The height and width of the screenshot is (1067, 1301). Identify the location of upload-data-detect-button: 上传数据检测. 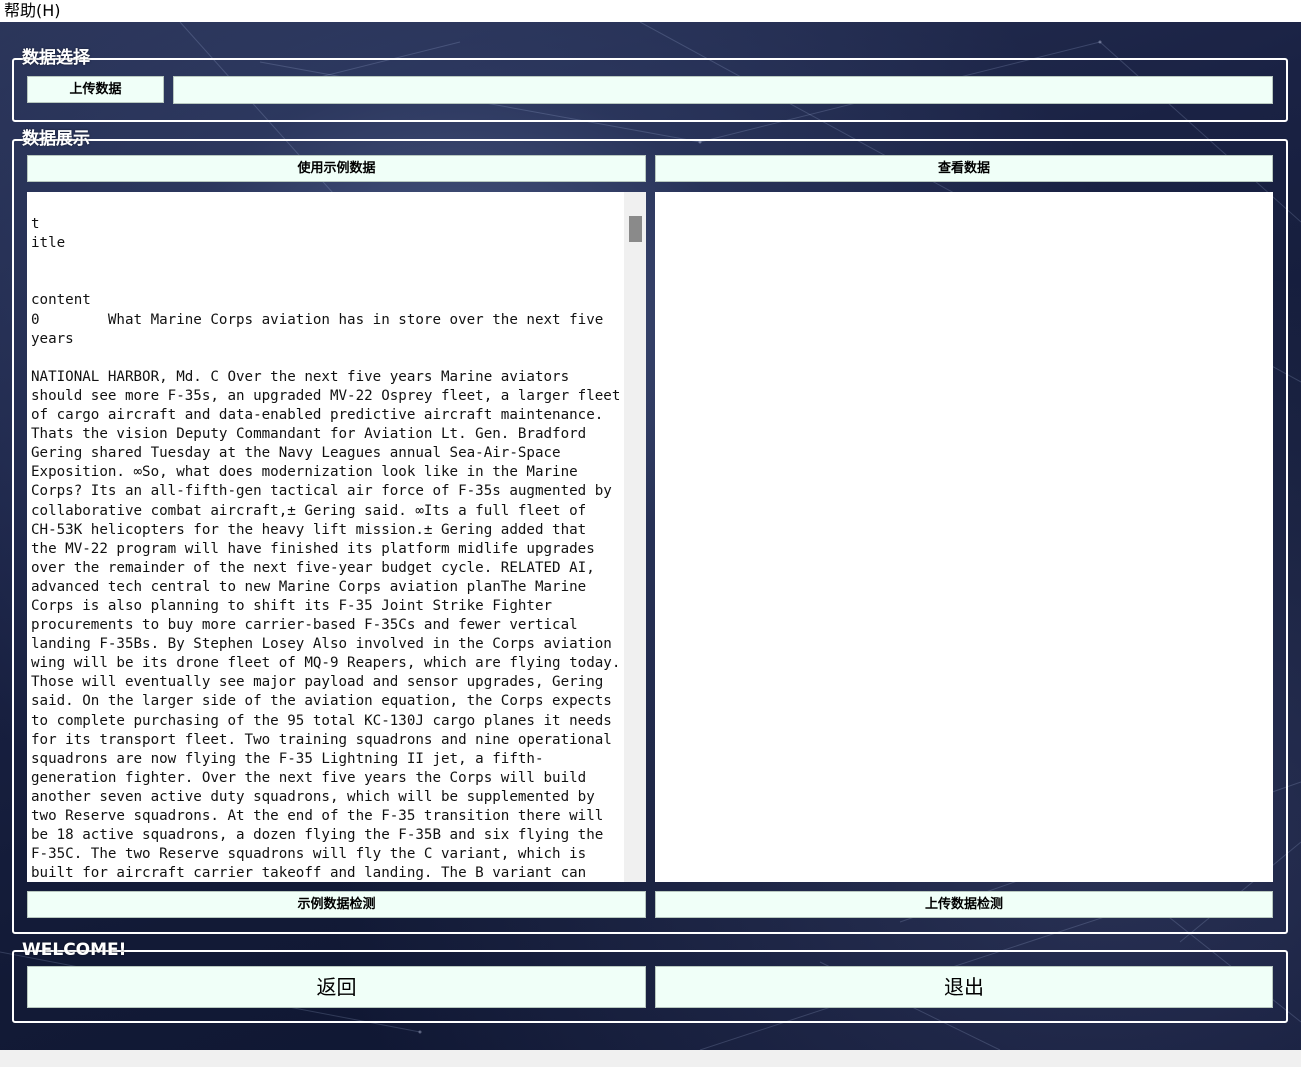
(964, 904).